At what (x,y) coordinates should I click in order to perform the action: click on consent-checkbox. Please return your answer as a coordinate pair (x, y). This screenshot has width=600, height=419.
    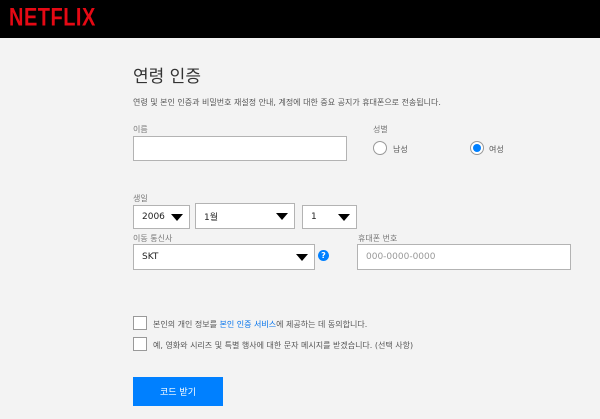
    Looking at the image, I should click on (140, 323).